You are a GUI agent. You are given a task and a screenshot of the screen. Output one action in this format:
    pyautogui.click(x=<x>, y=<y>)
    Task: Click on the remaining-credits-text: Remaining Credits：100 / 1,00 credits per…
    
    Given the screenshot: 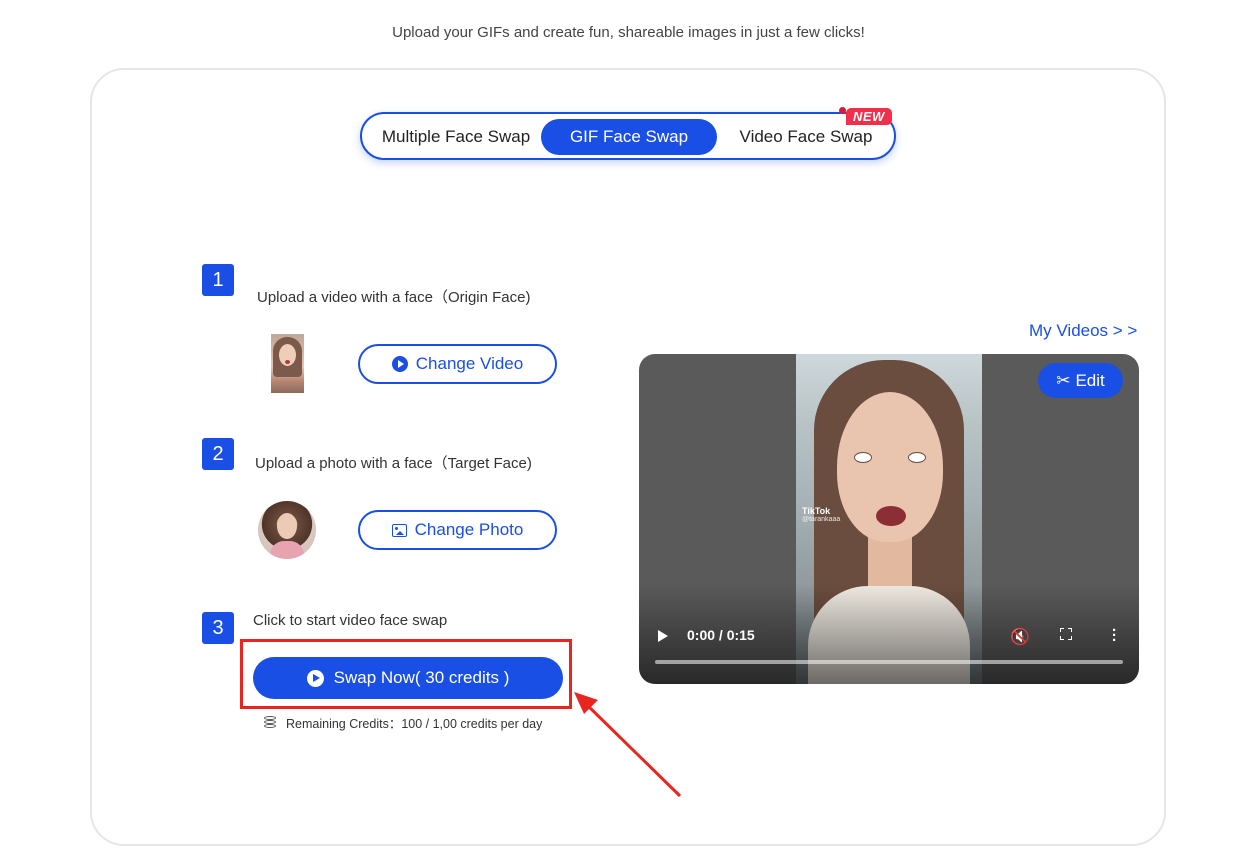 What is the action you would take?
    pyautogui.click(x=414, y=724)
    